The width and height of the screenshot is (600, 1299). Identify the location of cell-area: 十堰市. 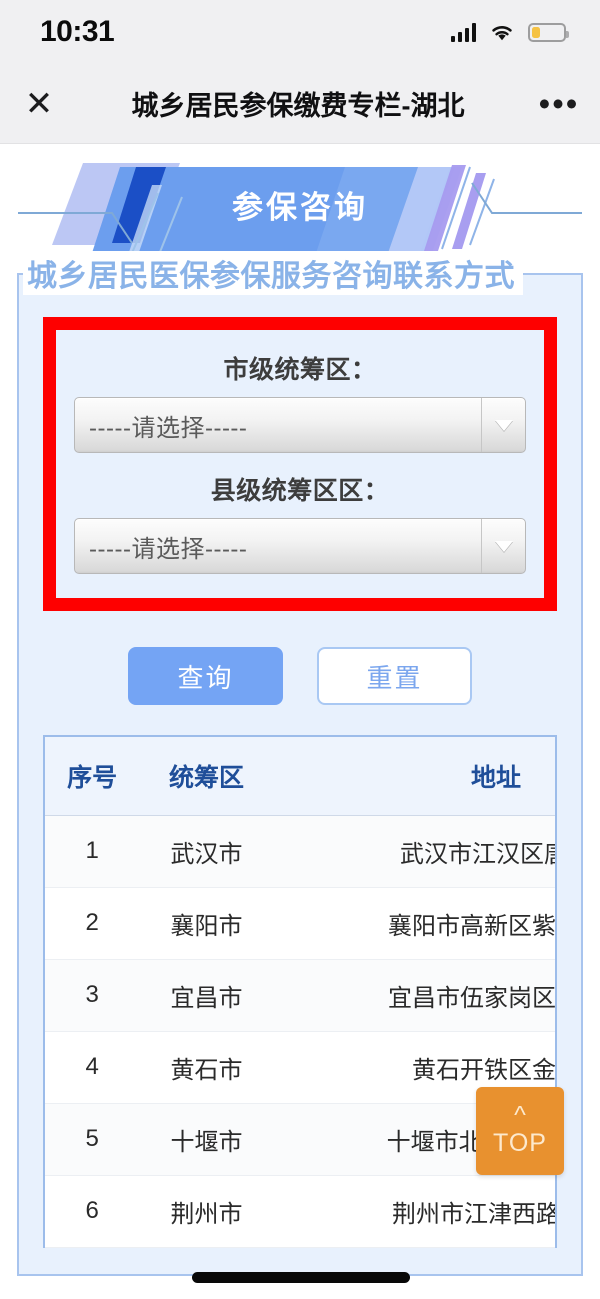
(206, 1139).